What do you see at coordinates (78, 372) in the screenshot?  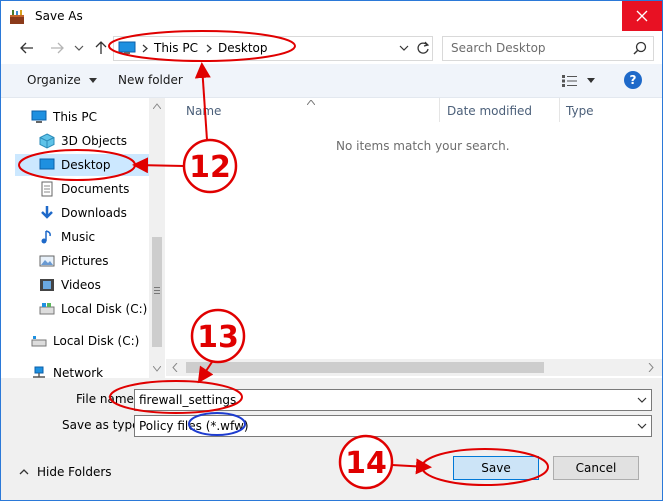 I see `nav-item-label: Network` at bounding box center [78, 372].